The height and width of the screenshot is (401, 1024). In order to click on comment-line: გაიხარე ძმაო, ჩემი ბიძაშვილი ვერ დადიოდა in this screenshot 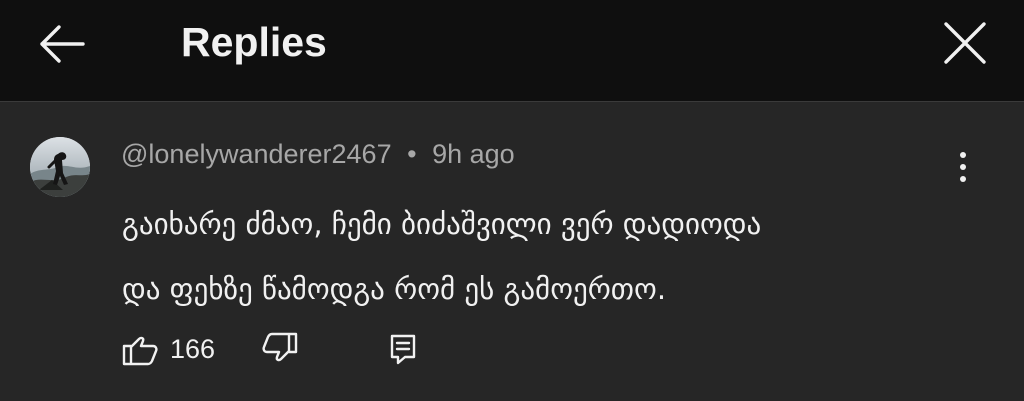, I will do `click(442, 224)`.